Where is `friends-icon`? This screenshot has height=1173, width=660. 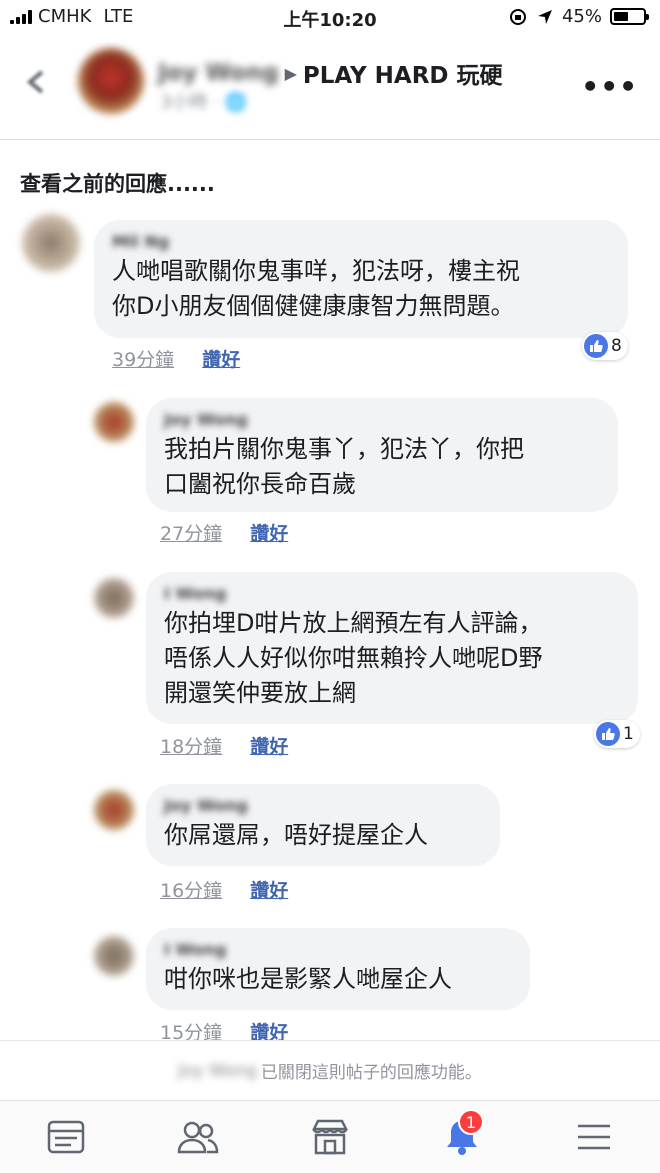
friends-icon is located at coordinates (198, 1137).